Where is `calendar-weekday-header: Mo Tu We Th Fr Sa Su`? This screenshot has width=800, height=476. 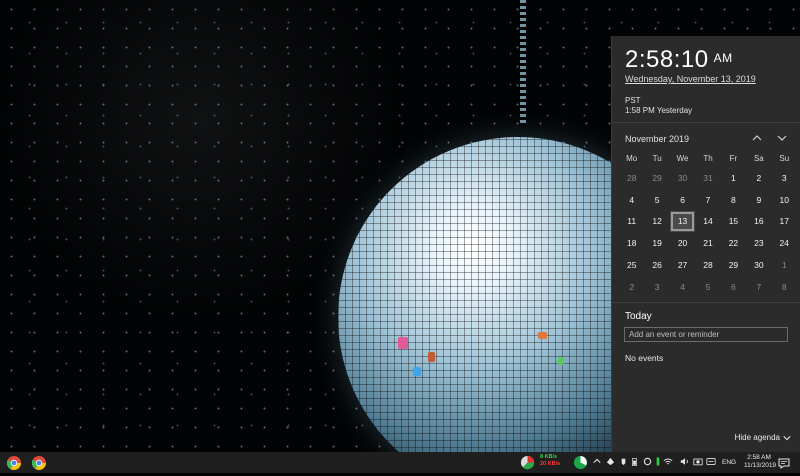 calendar-weekday-header: Mo Tu We Th Fr Sa Su is located at coordinates (708, 158).